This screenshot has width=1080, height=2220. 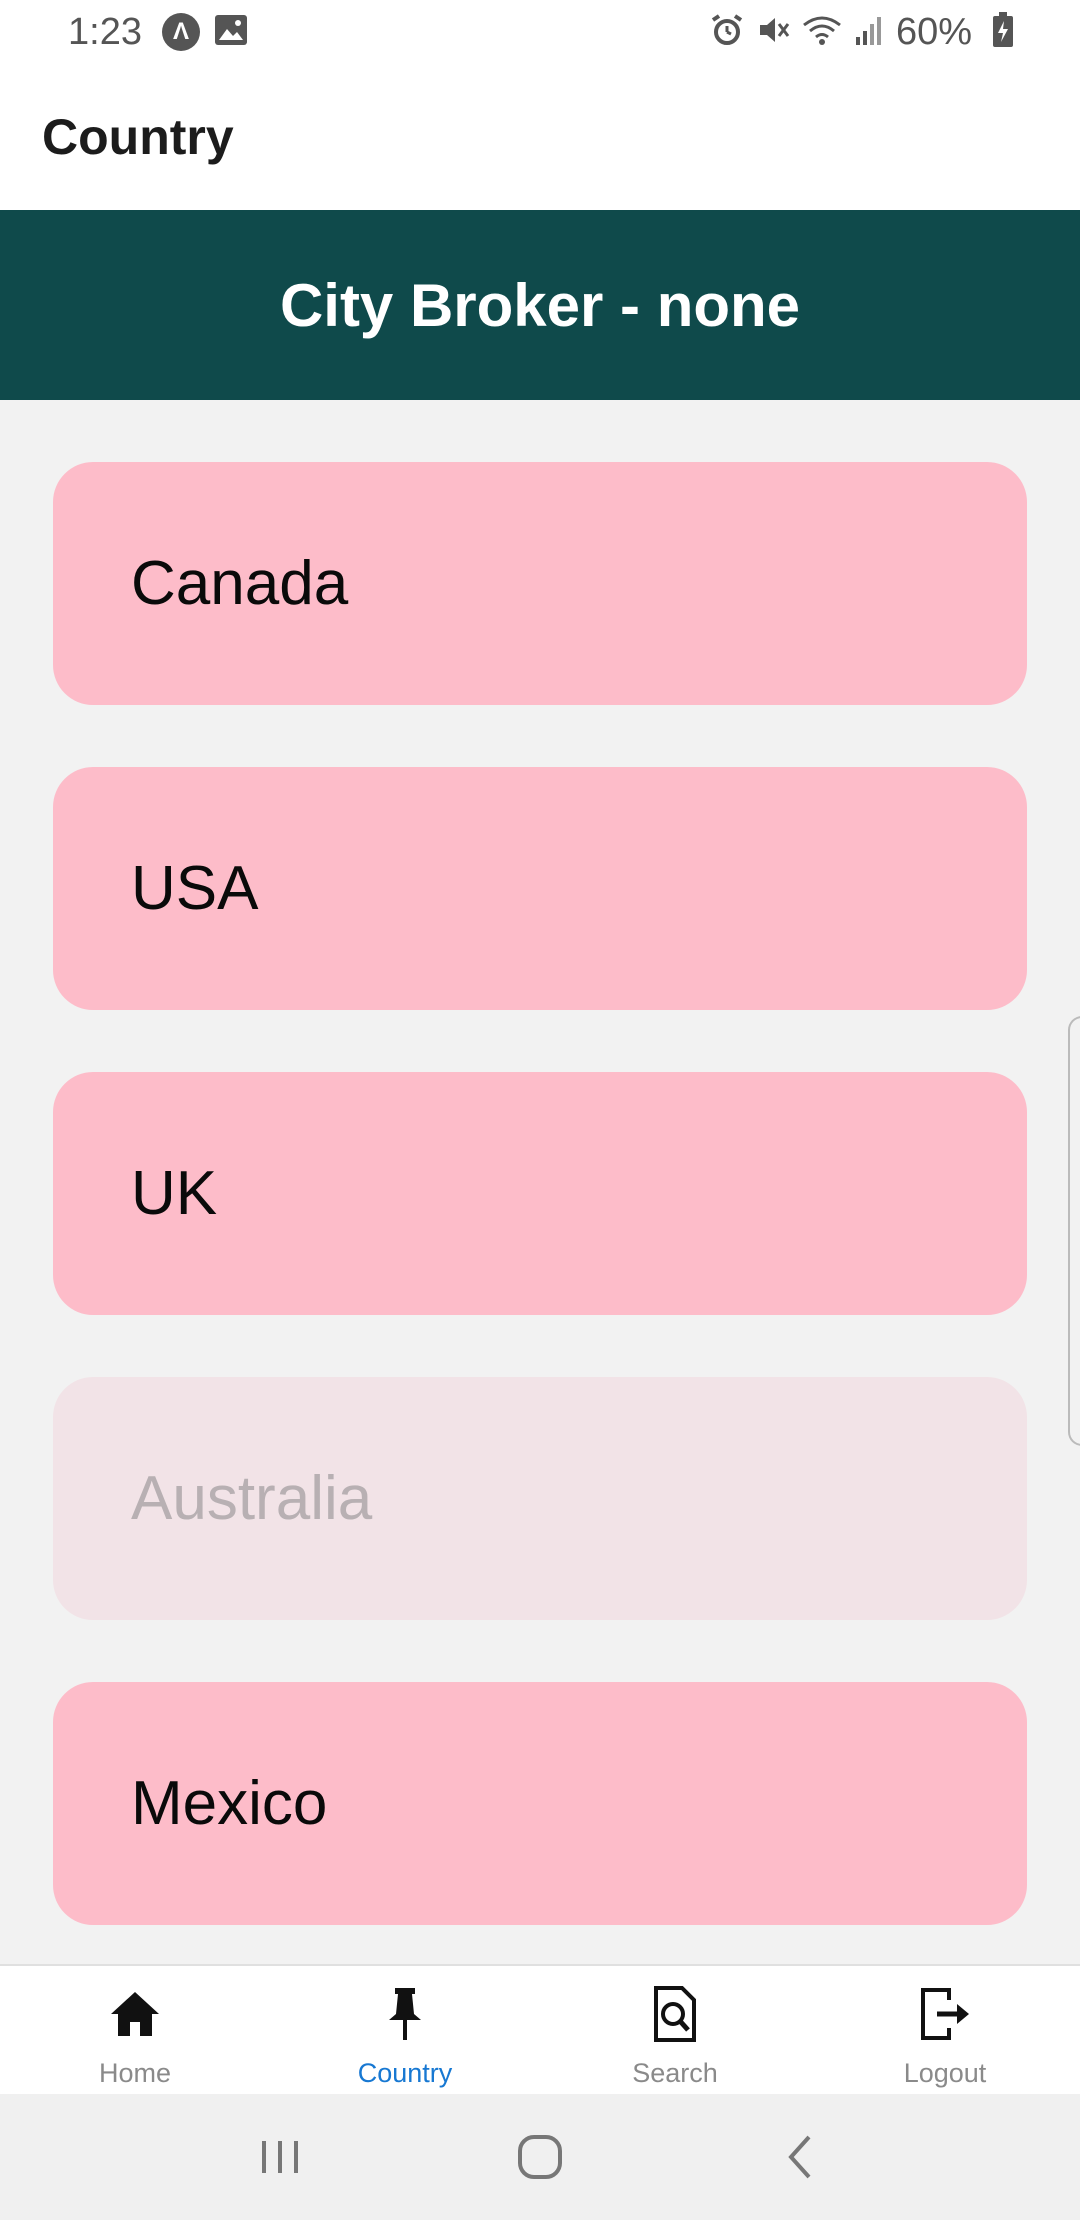 I want to click on alarm-icon, so click(x=721, y=32).